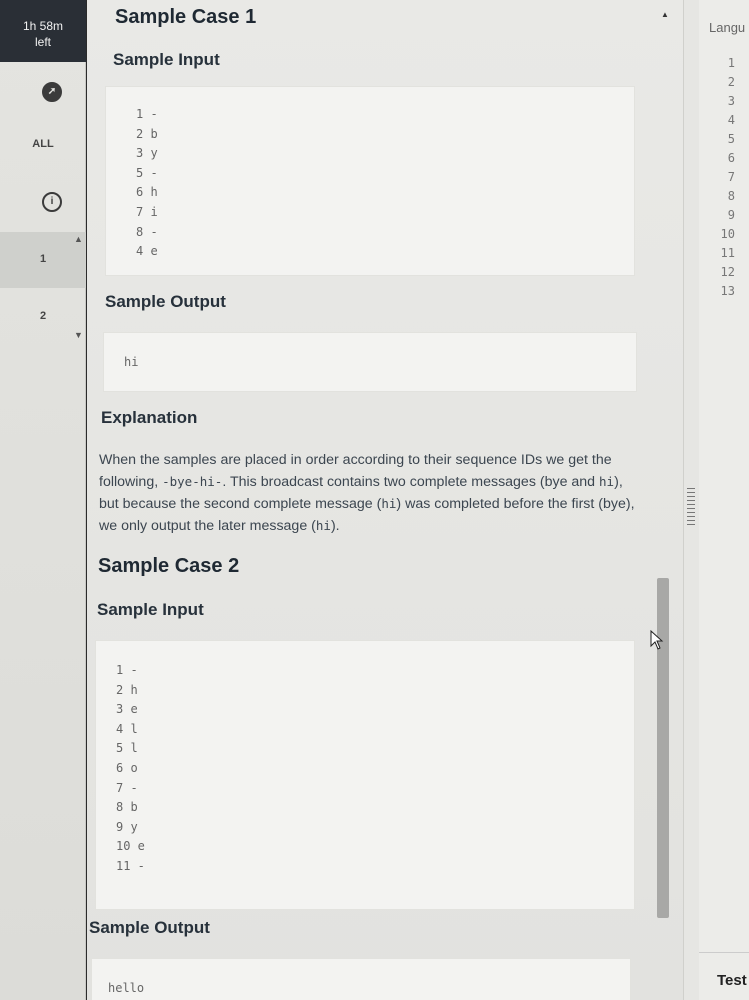 The height and width of the screenshot is (1000, 749). I want to click on line-number: 13, so click(727, 291).